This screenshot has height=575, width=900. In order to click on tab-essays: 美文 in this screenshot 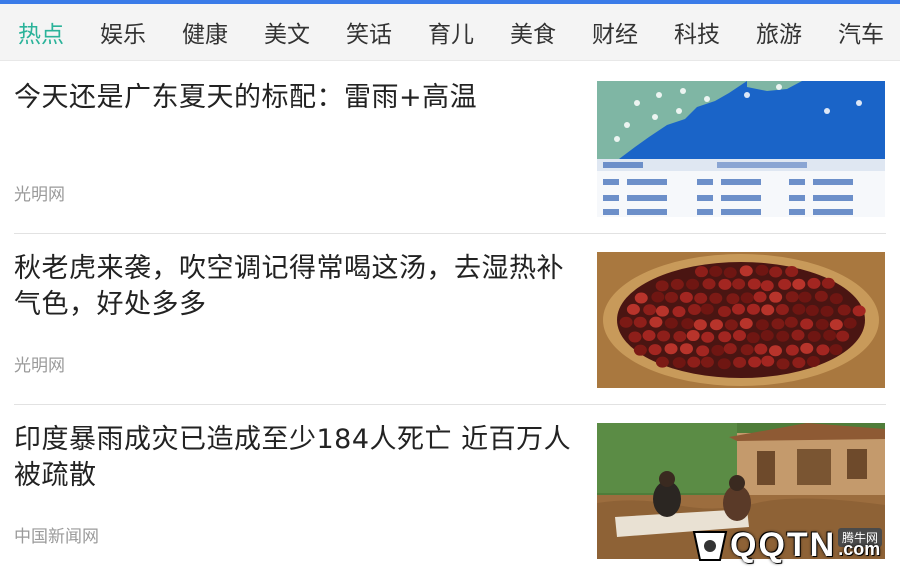, I will do `click(287, 32)`.